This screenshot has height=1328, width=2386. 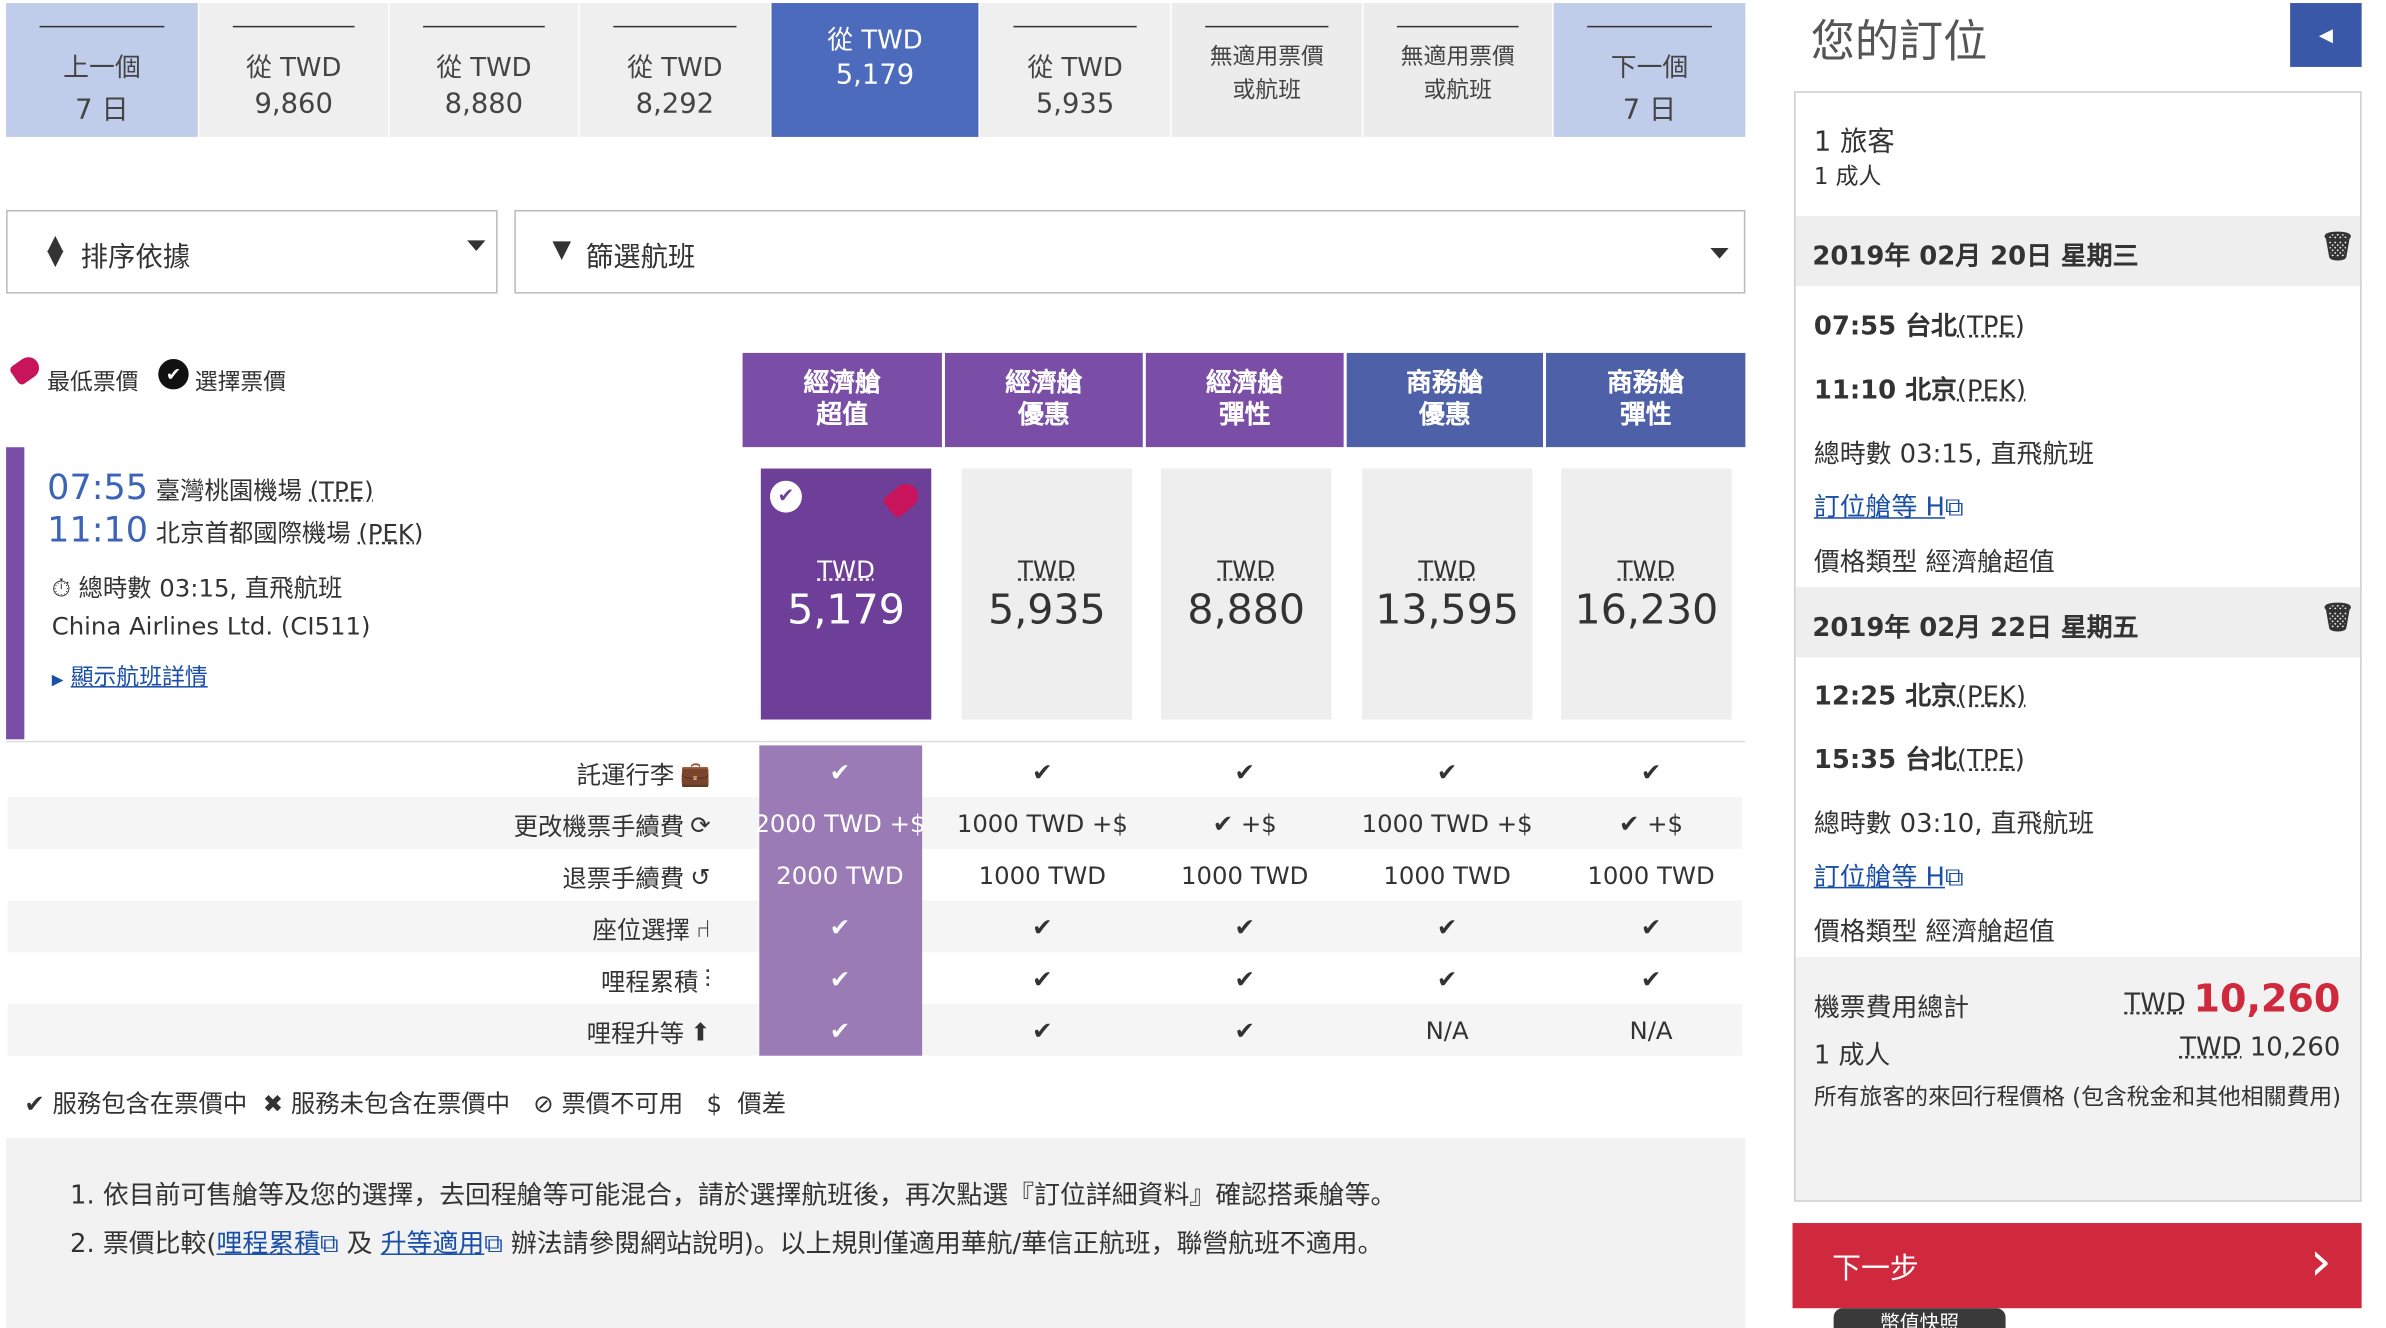 I want to click on external-link-icon: ⧉, so click(x=1954, y=877).